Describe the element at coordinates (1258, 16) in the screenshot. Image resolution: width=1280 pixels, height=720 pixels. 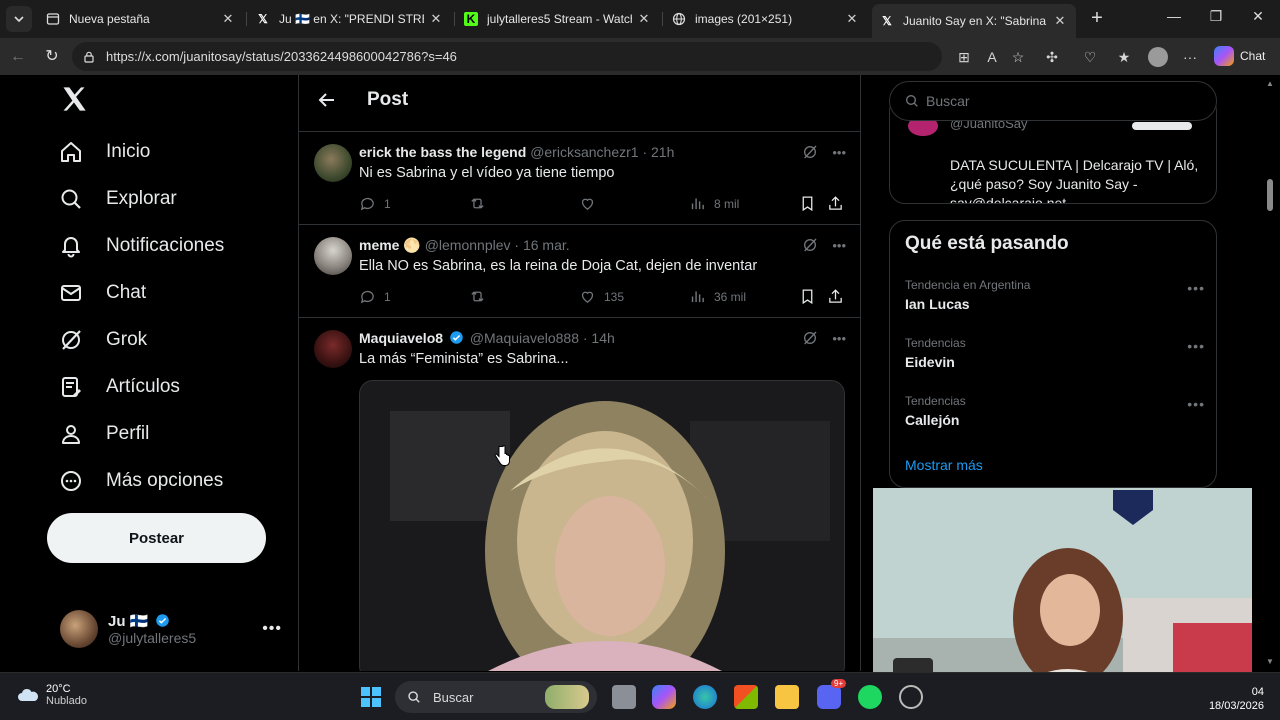
I see `close-window-icon: ✕` at that location.